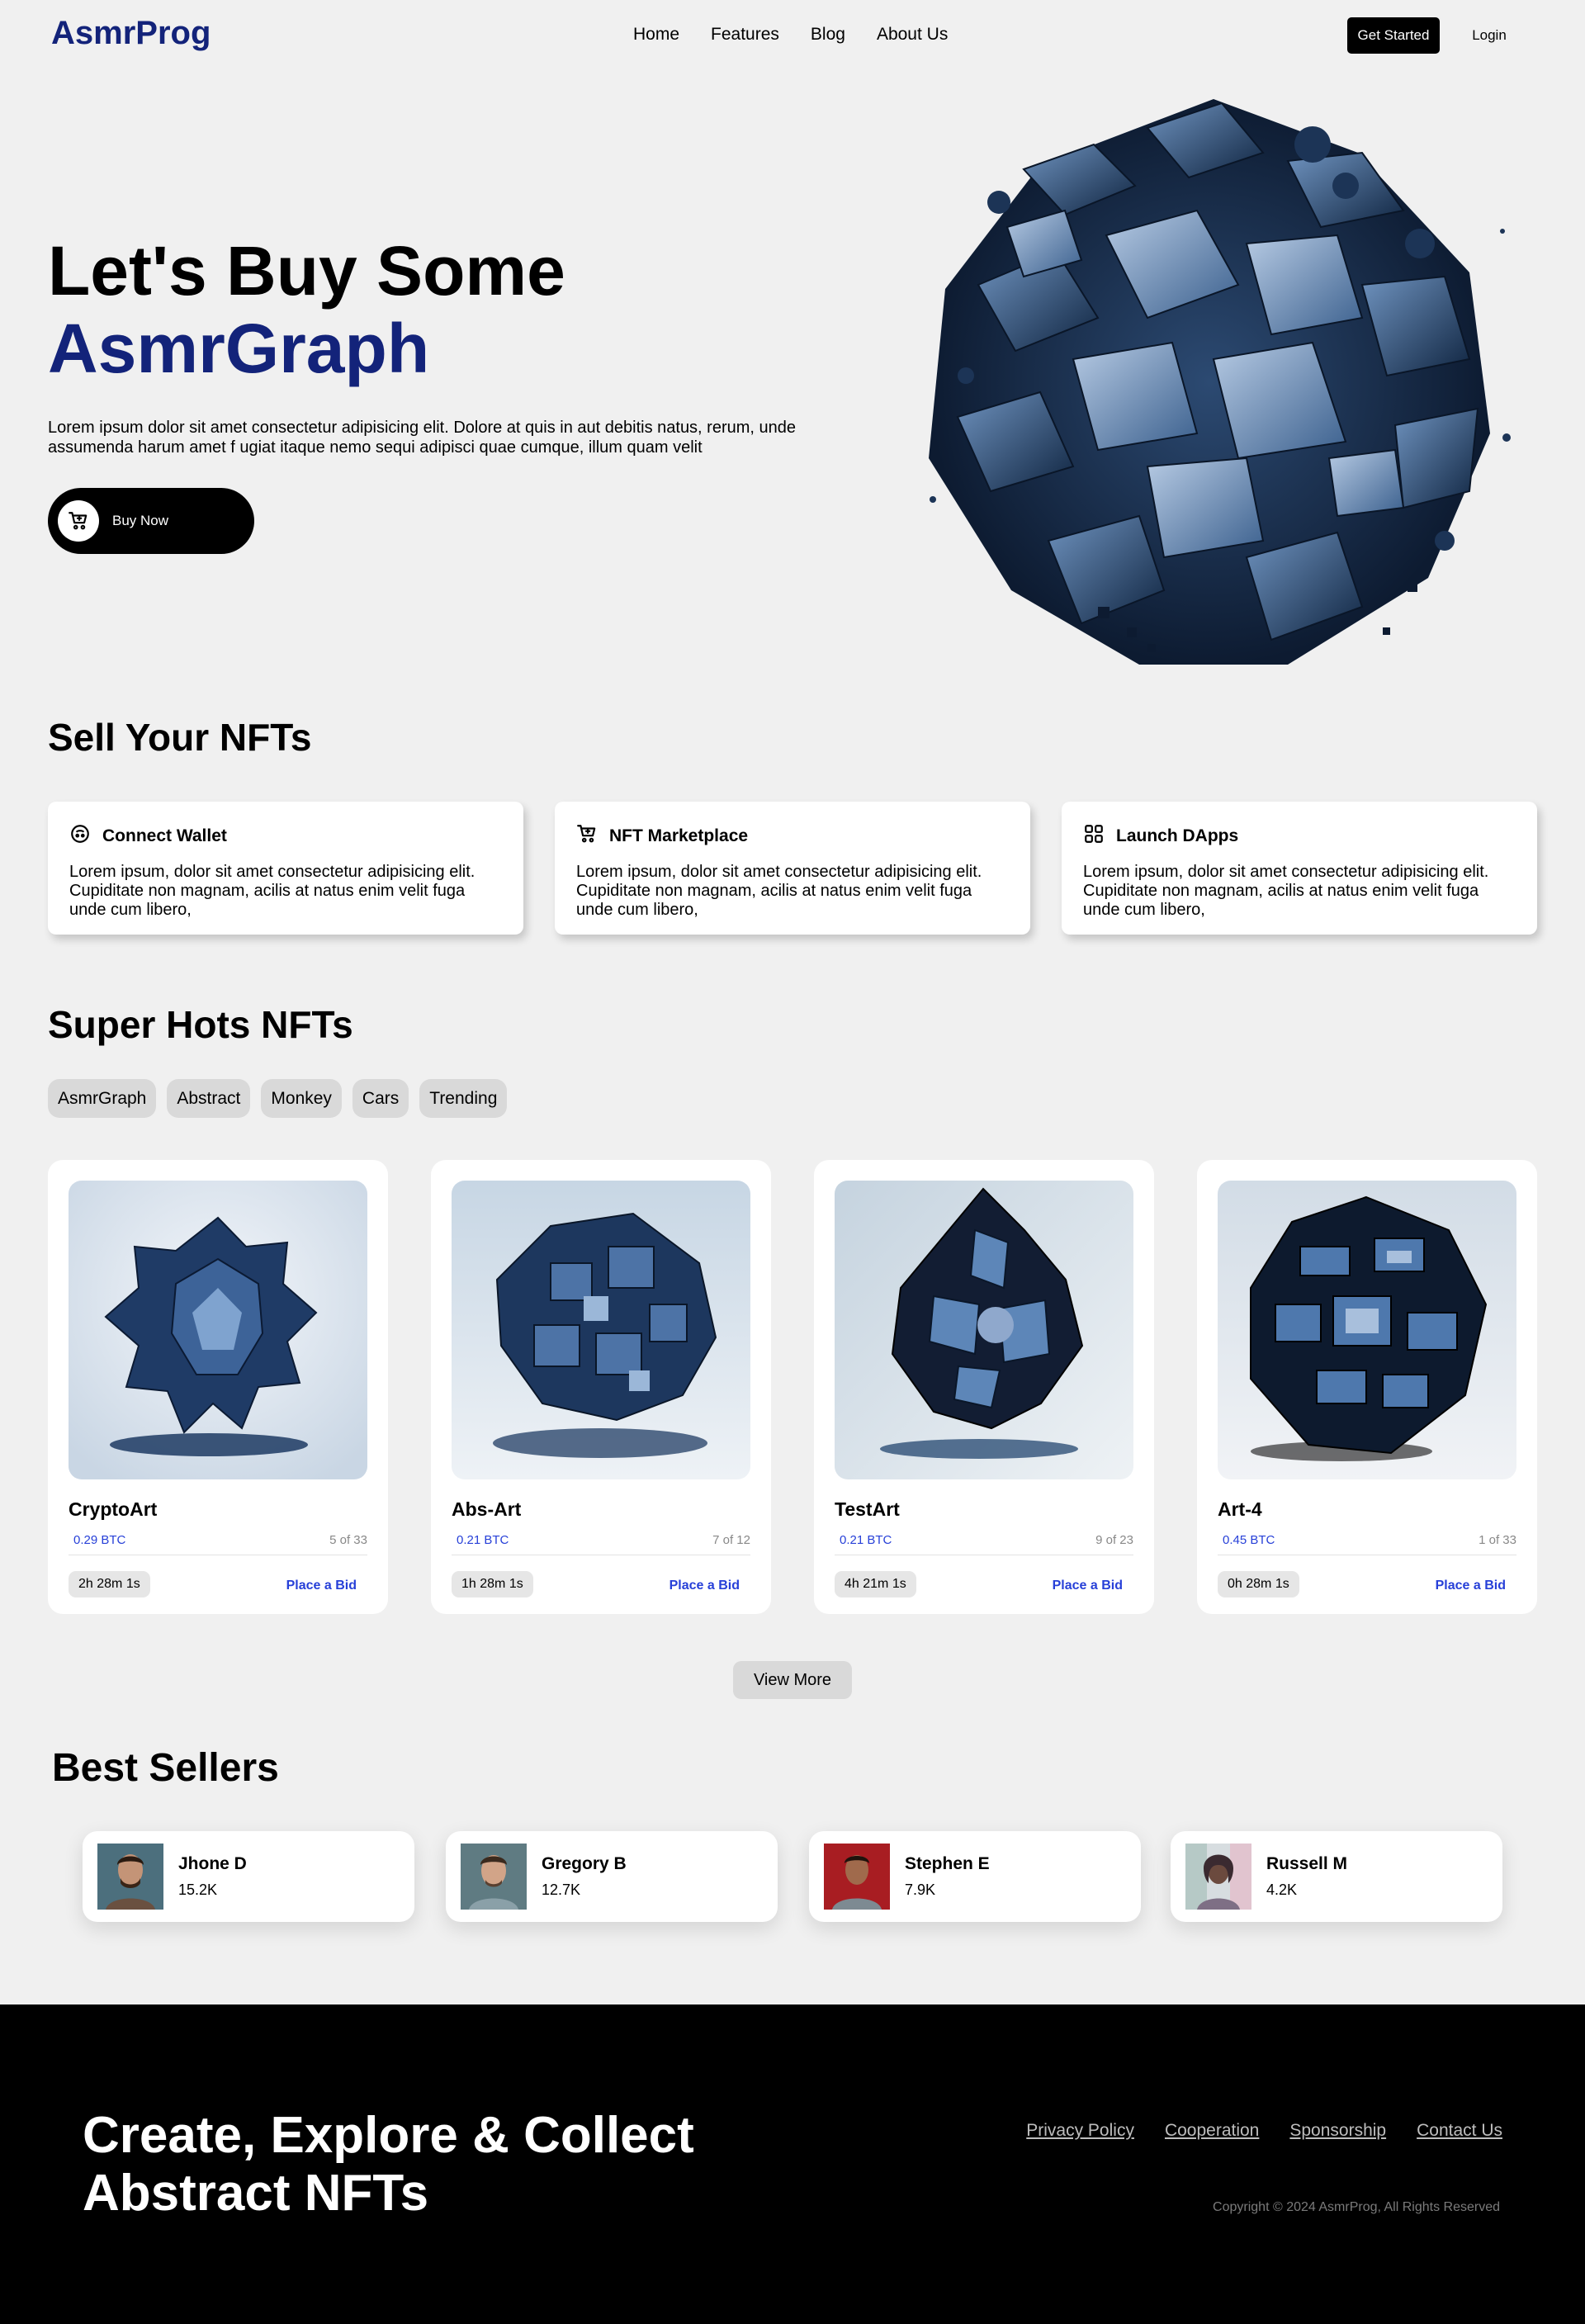 The image size is (1585, 2324). I want to click on seller-card: Jhone D 15.2K, so click(249, 1877).